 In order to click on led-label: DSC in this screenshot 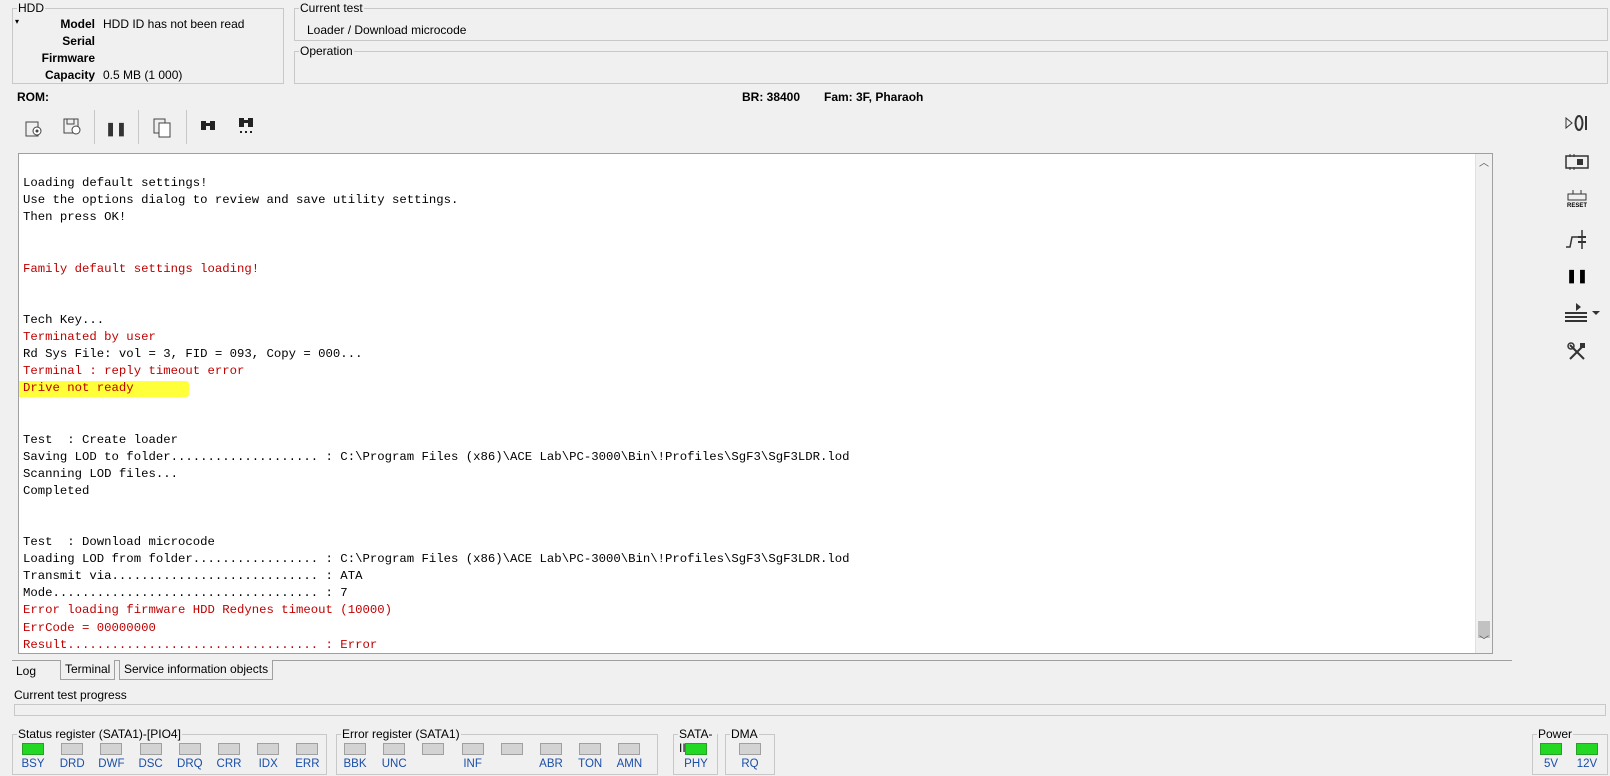, I will do `click(150, 764)`.